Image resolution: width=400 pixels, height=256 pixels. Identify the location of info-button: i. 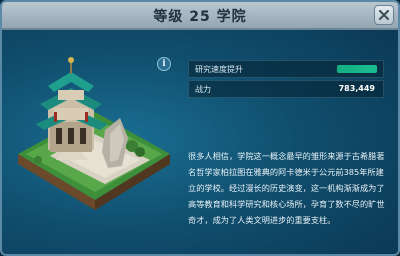
(164, 64).